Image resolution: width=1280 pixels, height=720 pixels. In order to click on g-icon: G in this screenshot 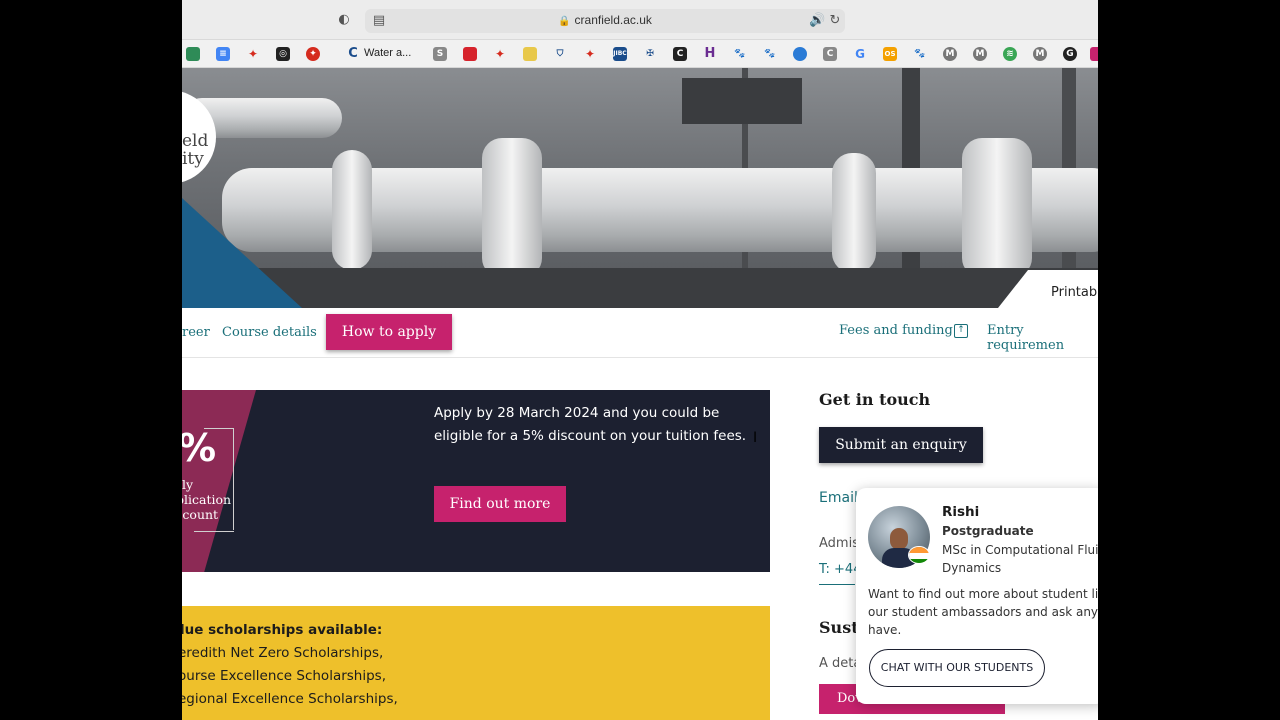, I will do `click(1070, 54)`.